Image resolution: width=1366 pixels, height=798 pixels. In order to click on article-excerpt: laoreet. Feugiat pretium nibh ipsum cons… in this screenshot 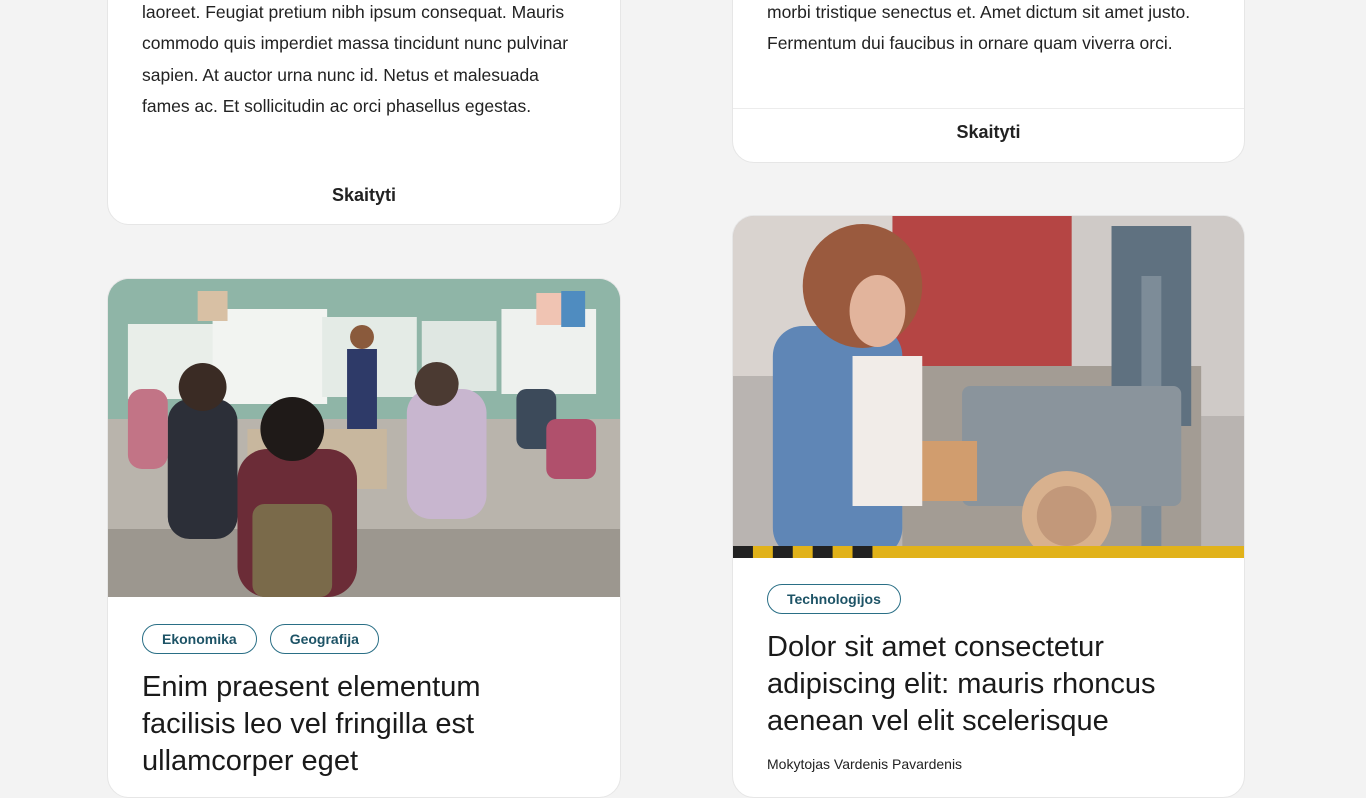, I will do `click(355, 59)`.